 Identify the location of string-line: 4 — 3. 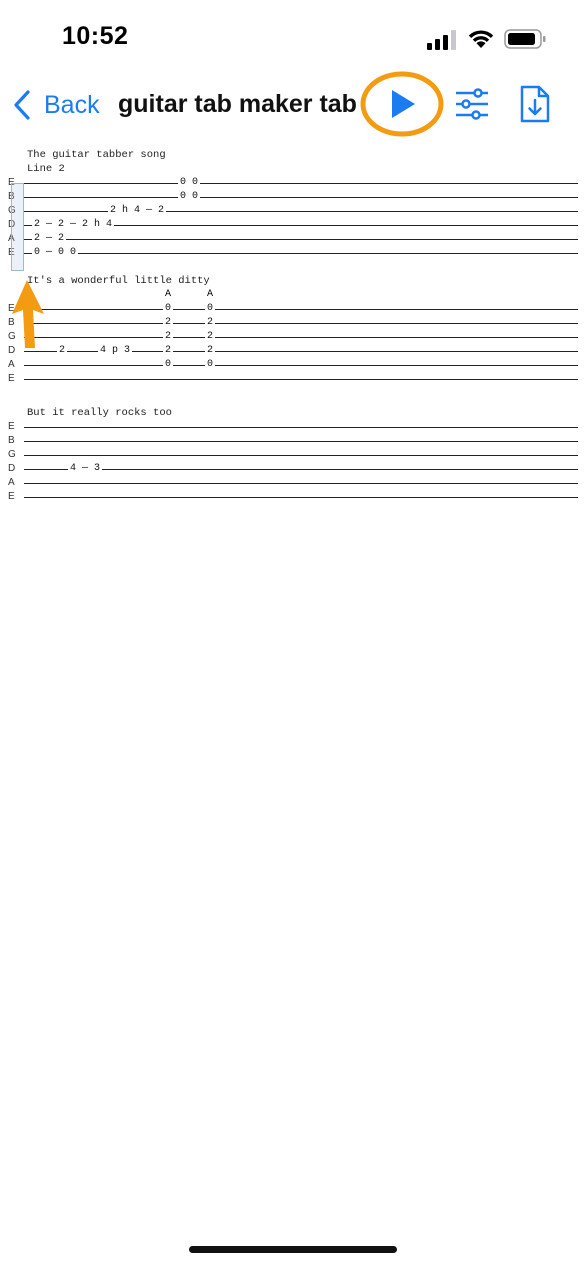
(299, 469).